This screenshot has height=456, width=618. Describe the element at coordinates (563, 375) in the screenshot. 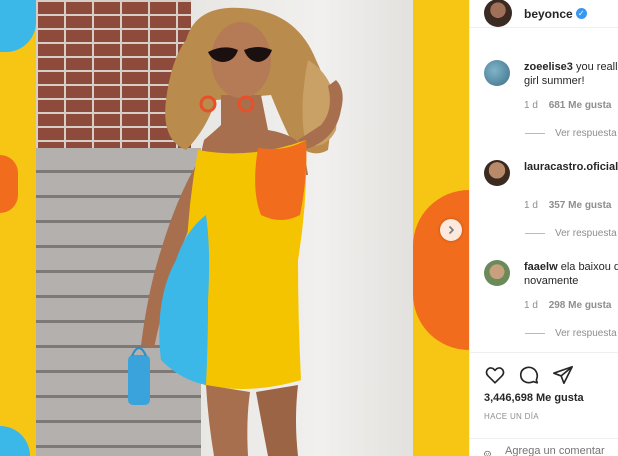

I see `paper-plane-icon` at that location.